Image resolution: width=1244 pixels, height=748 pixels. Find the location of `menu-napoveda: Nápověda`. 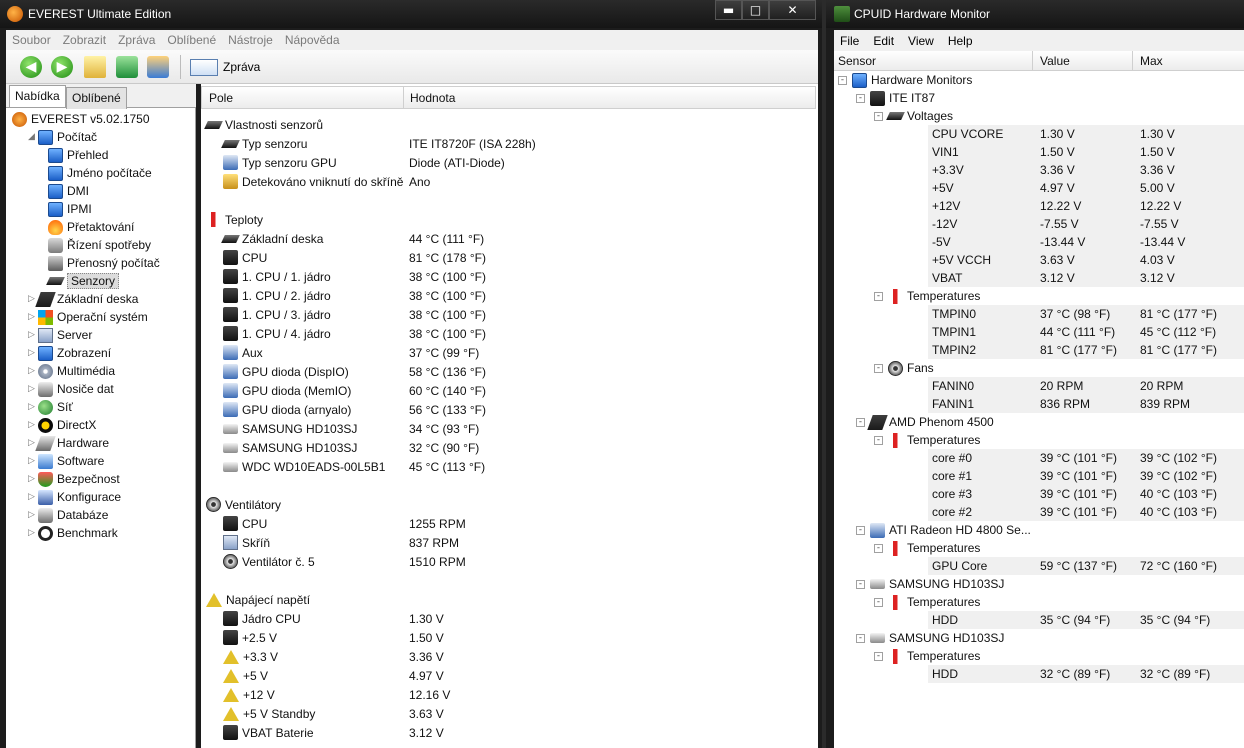

menu-napoveda: Nápověda is located at coordinates (312, 40).